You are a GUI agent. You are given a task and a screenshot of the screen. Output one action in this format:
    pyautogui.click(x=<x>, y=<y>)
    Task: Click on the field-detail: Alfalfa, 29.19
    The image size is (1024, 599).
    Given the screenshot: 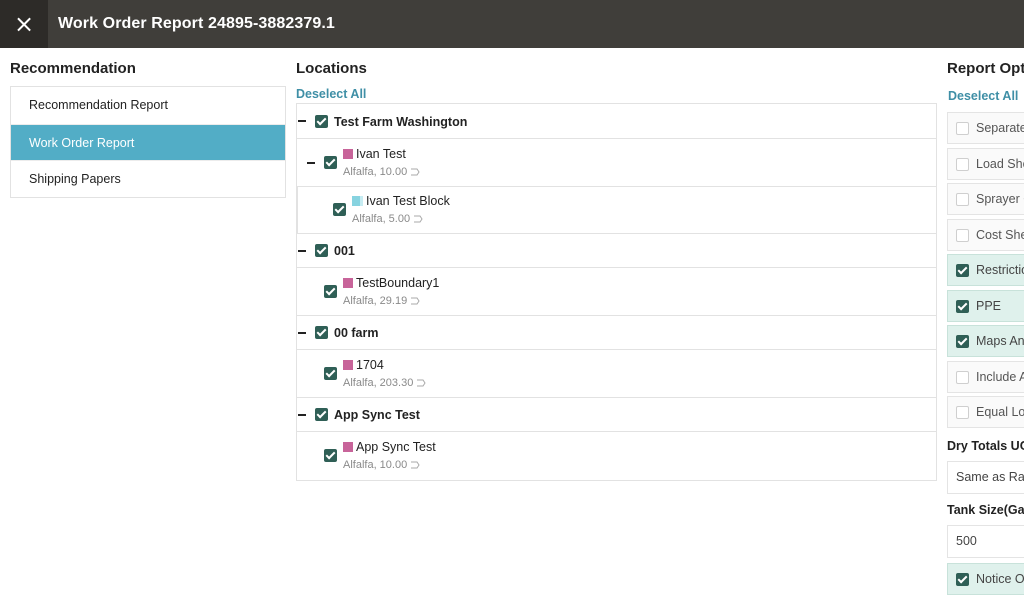 What is the action you would take?
    pyautogui.click(x=381, y=301)
    